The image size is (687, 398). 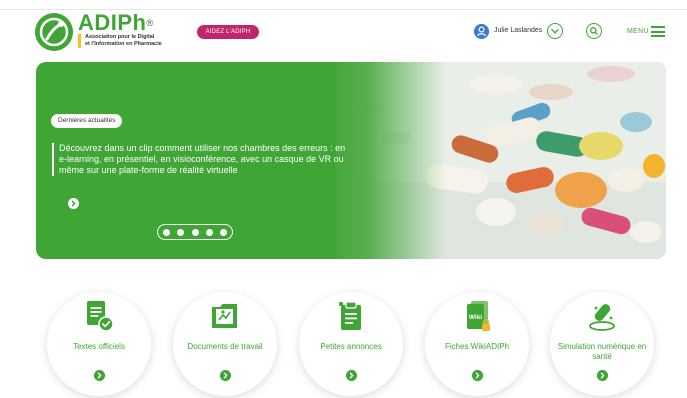 I want to click on user-icon, so click(x=481, y=31).